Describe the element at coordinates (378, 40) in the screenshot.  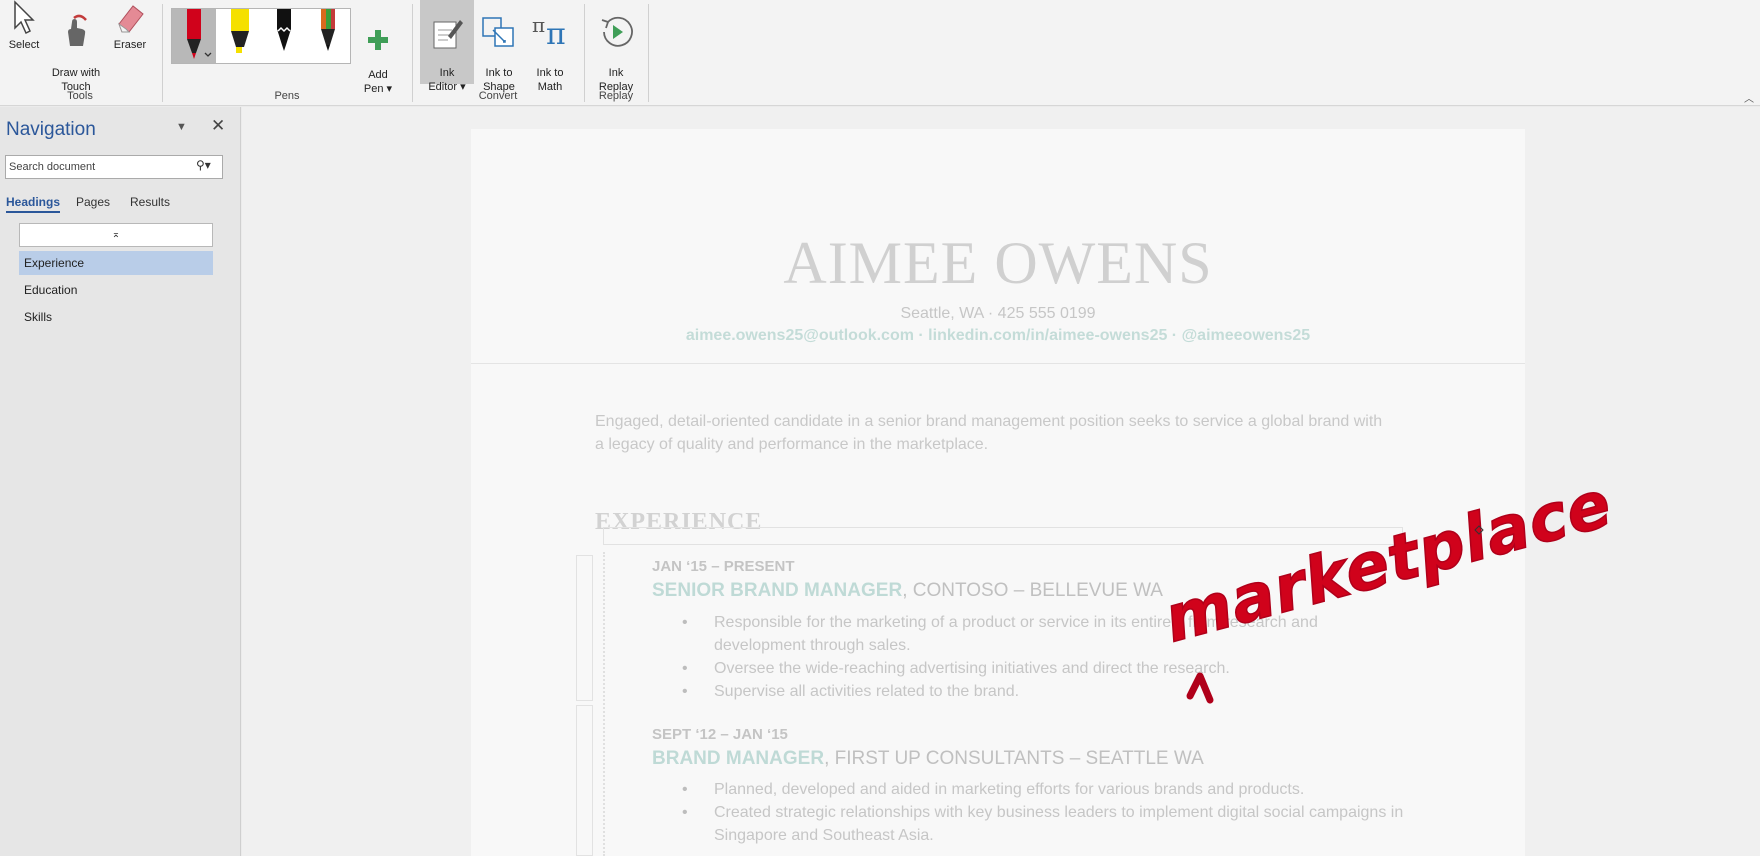
I see `plus-icon` at that location.